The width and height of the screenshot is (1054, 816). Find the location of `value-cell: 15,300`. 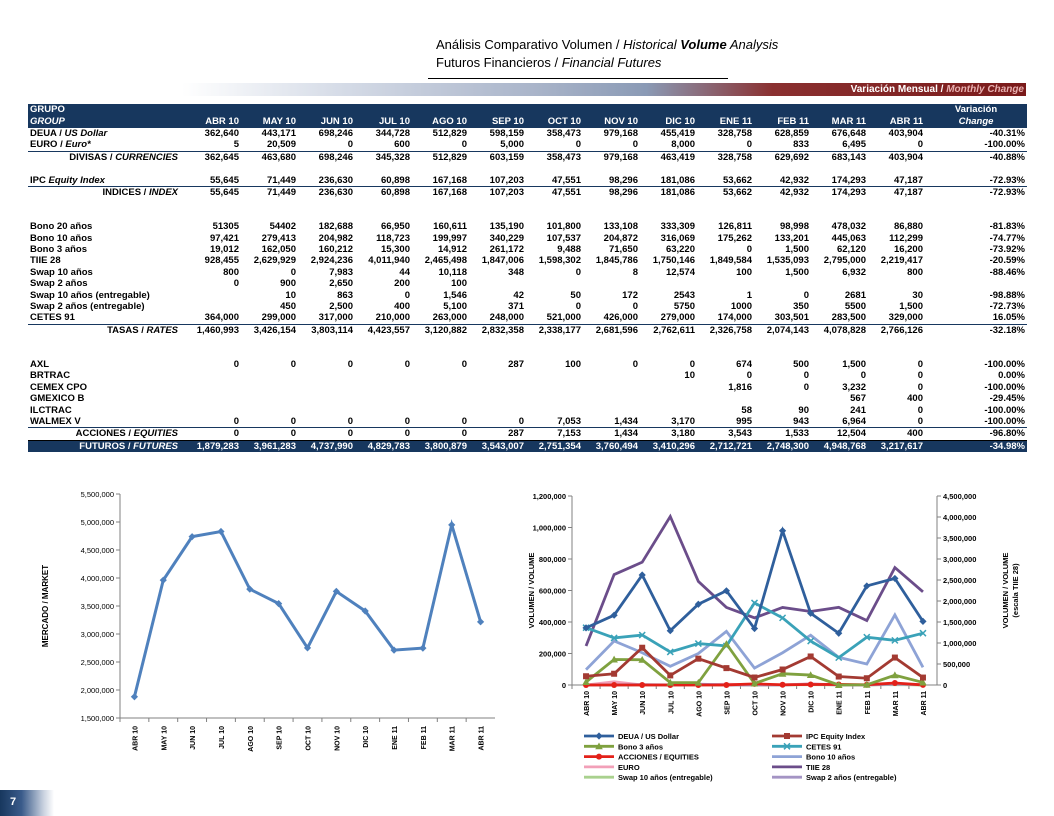

value-cell: 15,300 is located at coordinates (395, 250).